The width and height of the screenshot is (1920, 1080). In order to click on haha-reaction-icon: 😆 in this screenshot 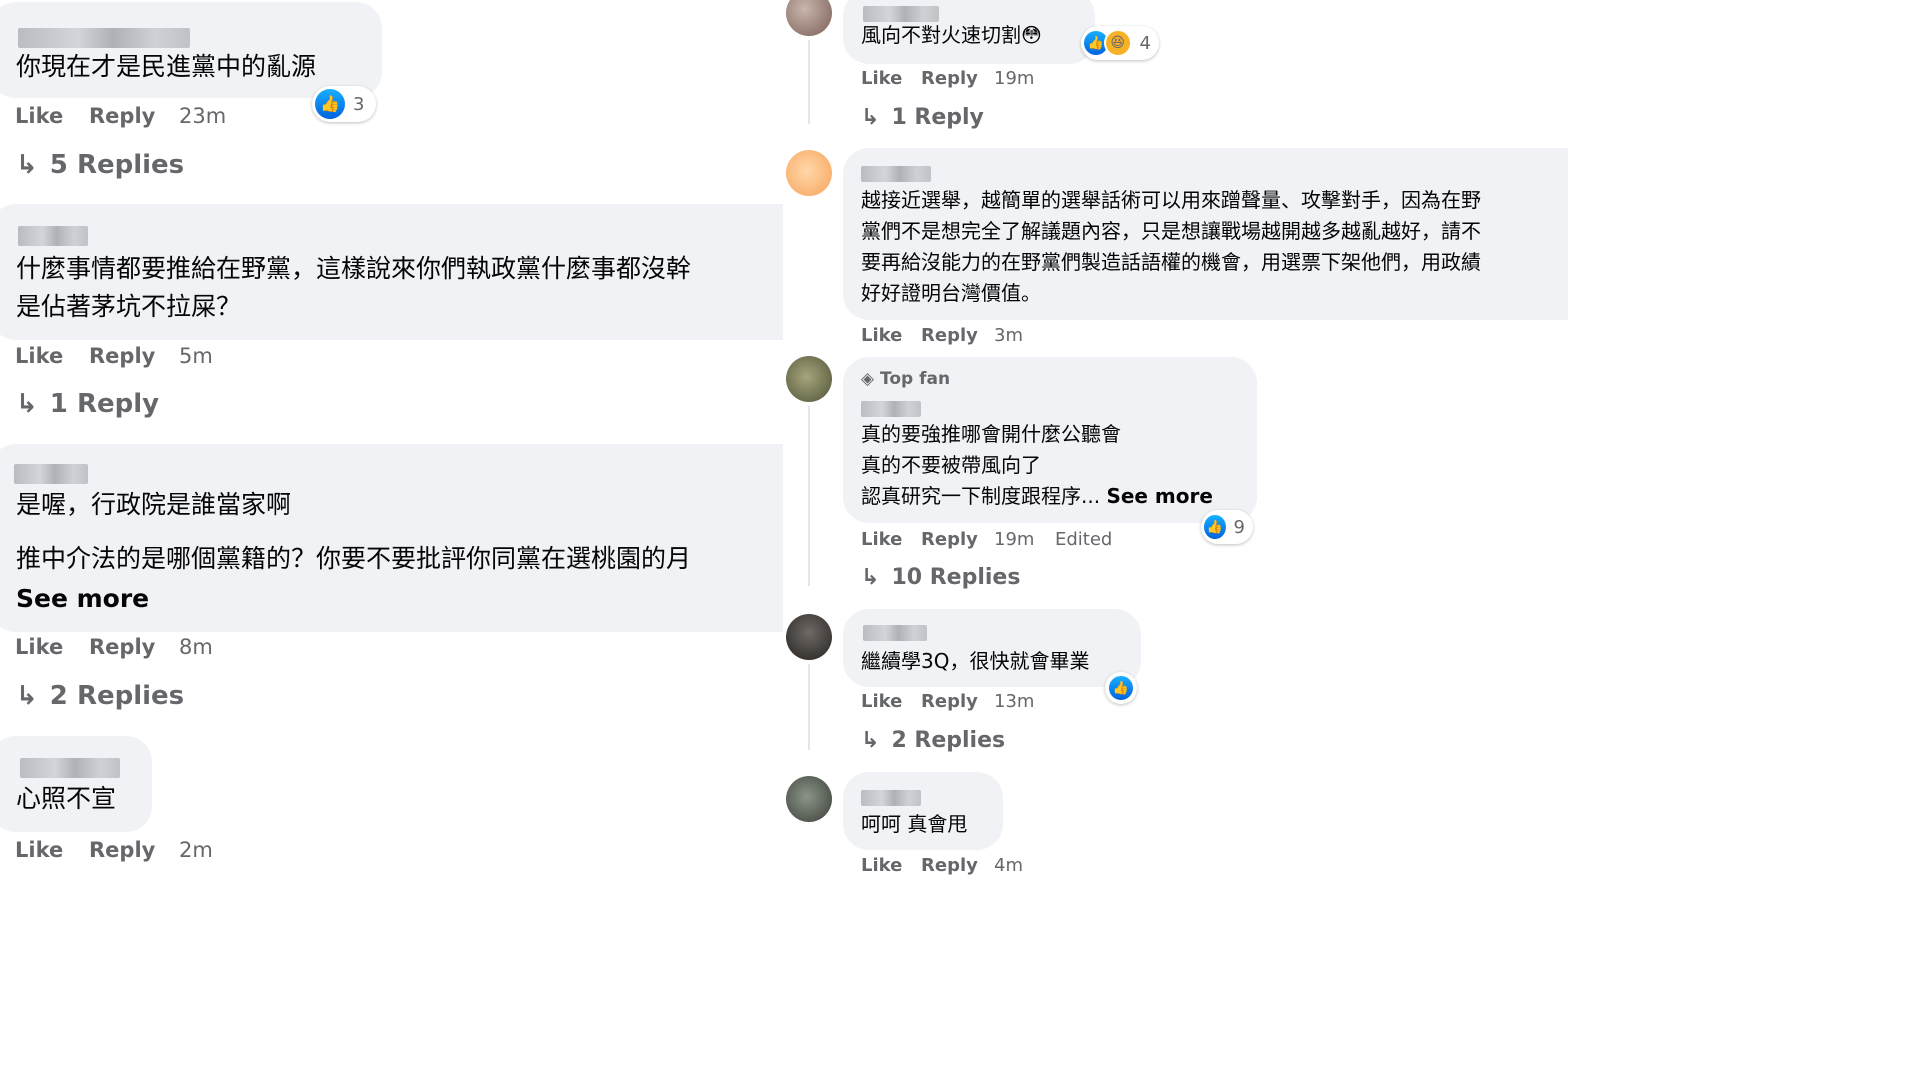, I will do `click(1117, 43)`.